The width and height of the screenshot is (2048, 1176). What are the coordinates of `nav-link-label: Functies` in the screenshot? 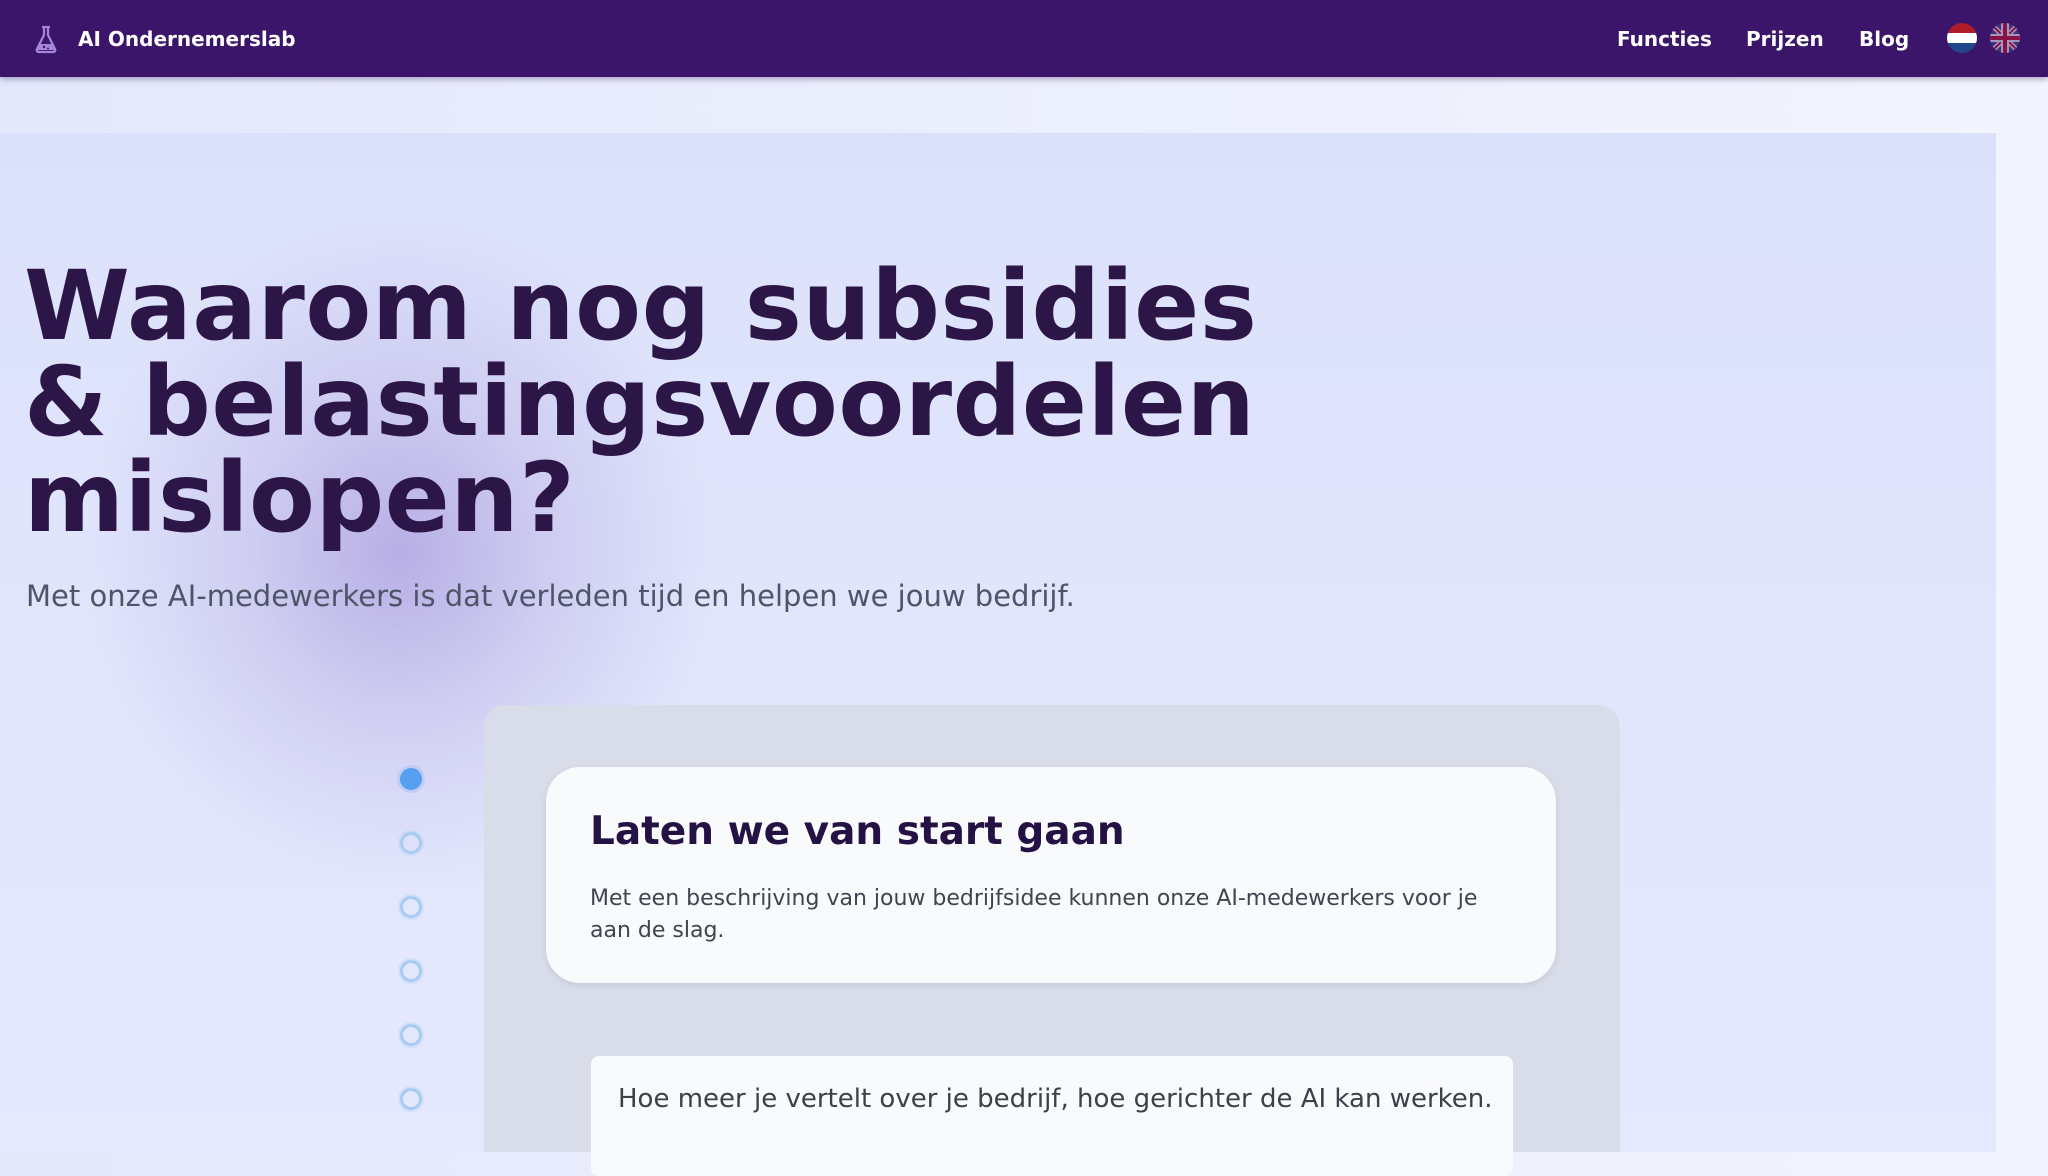 It's located at (1664, 38).